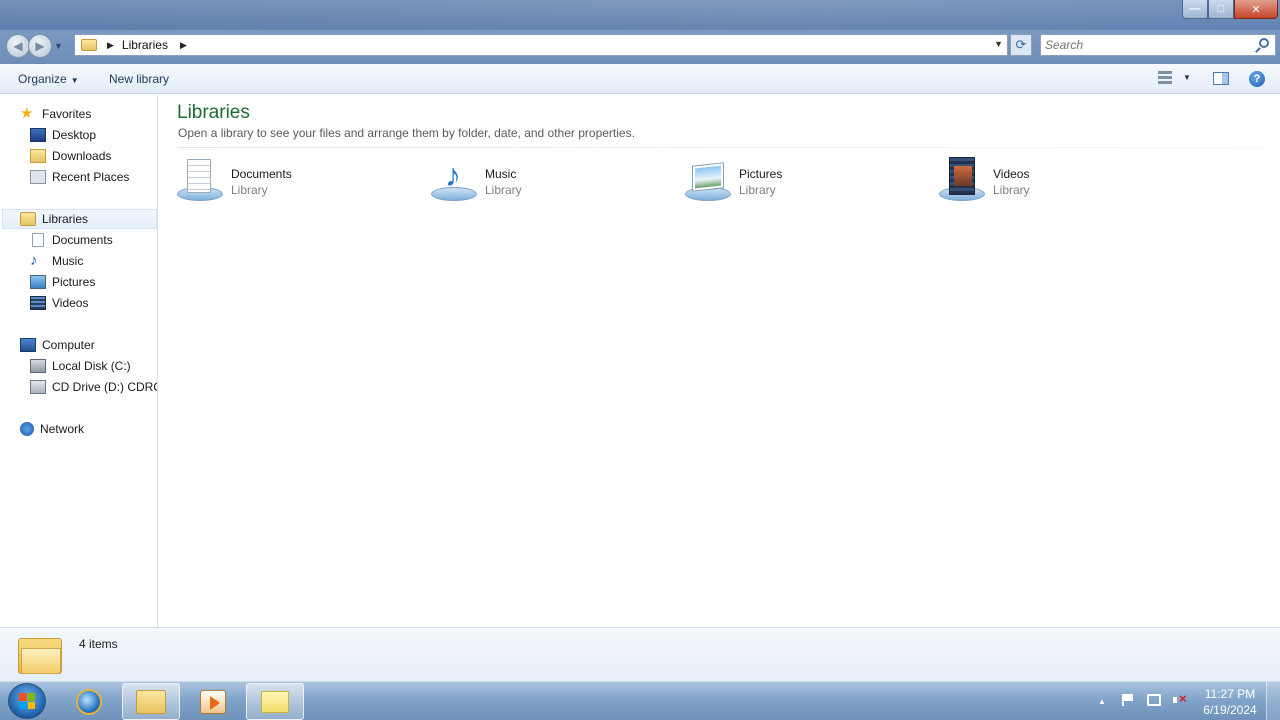 The image size is (1280, 720). What do you see at coordinates (38, 387) in the screenshot?
I see `cd-drive-icon` at bounding box center [38, 387].